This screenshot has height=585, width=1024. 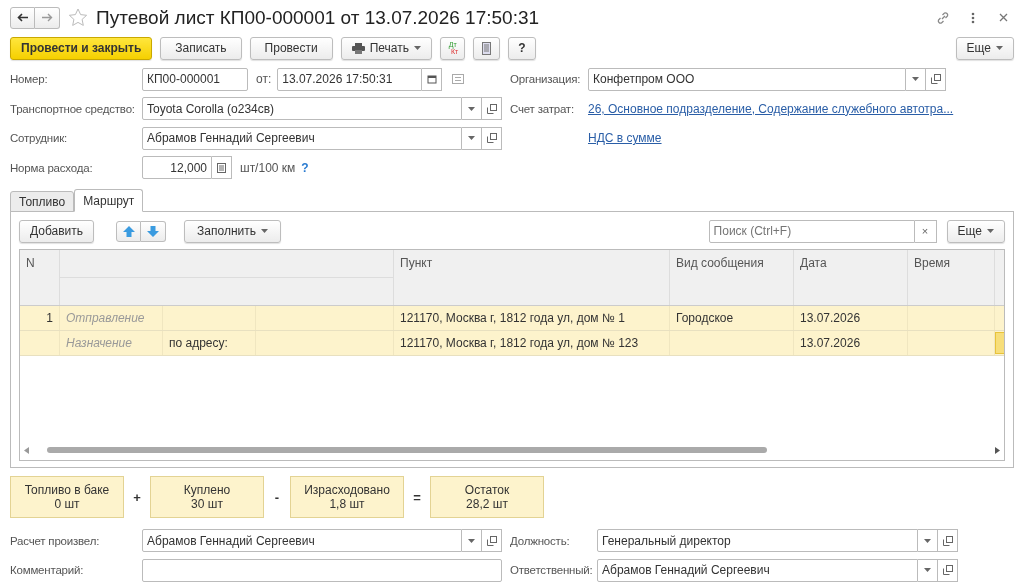 I want to click on table-cell: Назначение, so click(x=111, y=343).